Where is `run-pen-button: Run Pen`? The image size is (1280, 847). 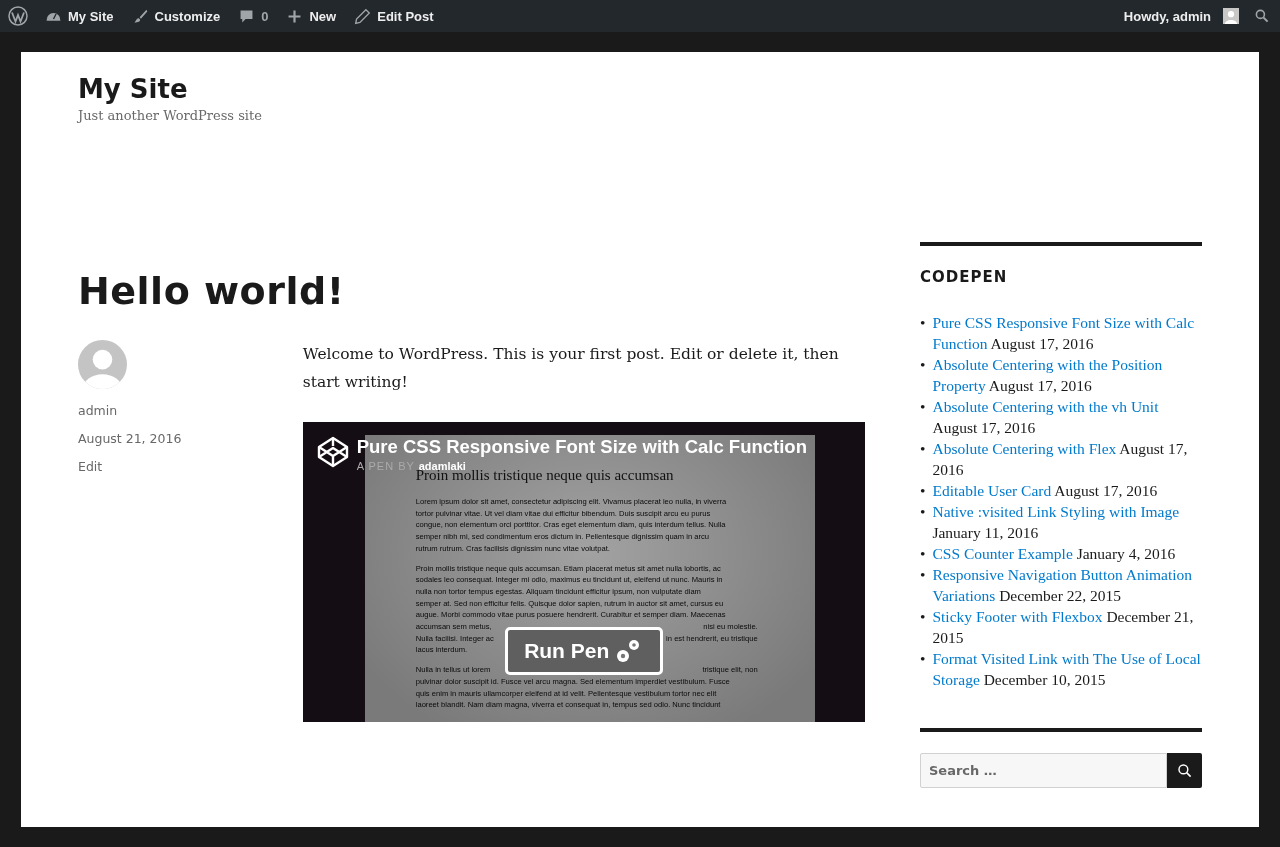 run-pen-button: Run Pen is located at coordinates (583, 651).